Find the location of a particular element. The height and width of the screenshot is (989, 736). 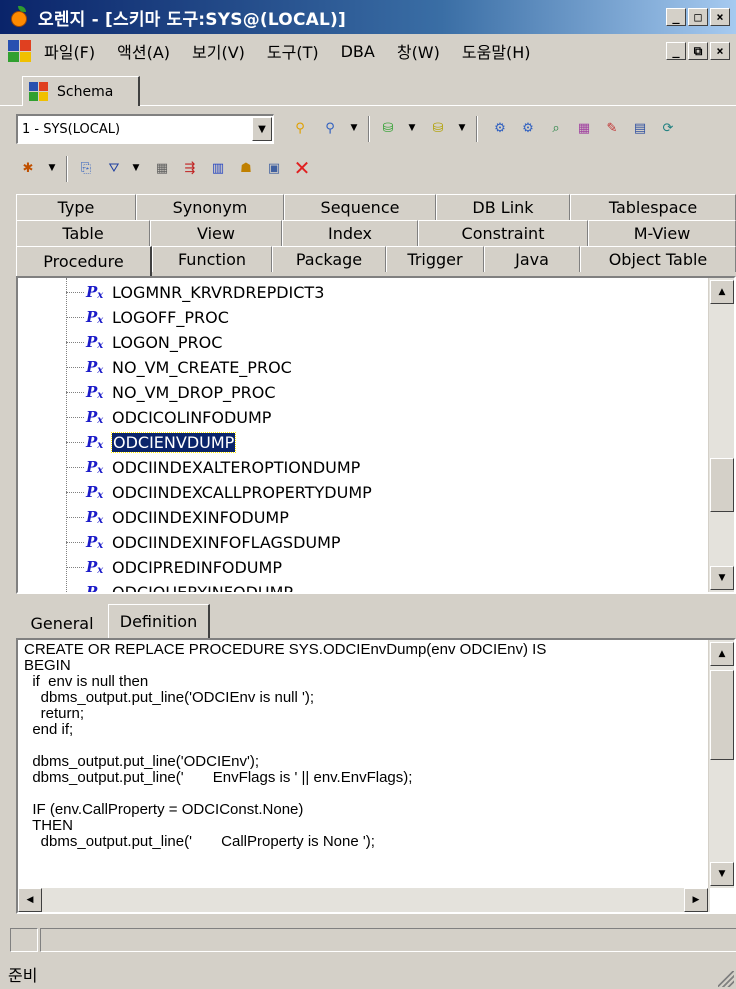

tab-sequence: Sequence is located at coordinates (360, 207).